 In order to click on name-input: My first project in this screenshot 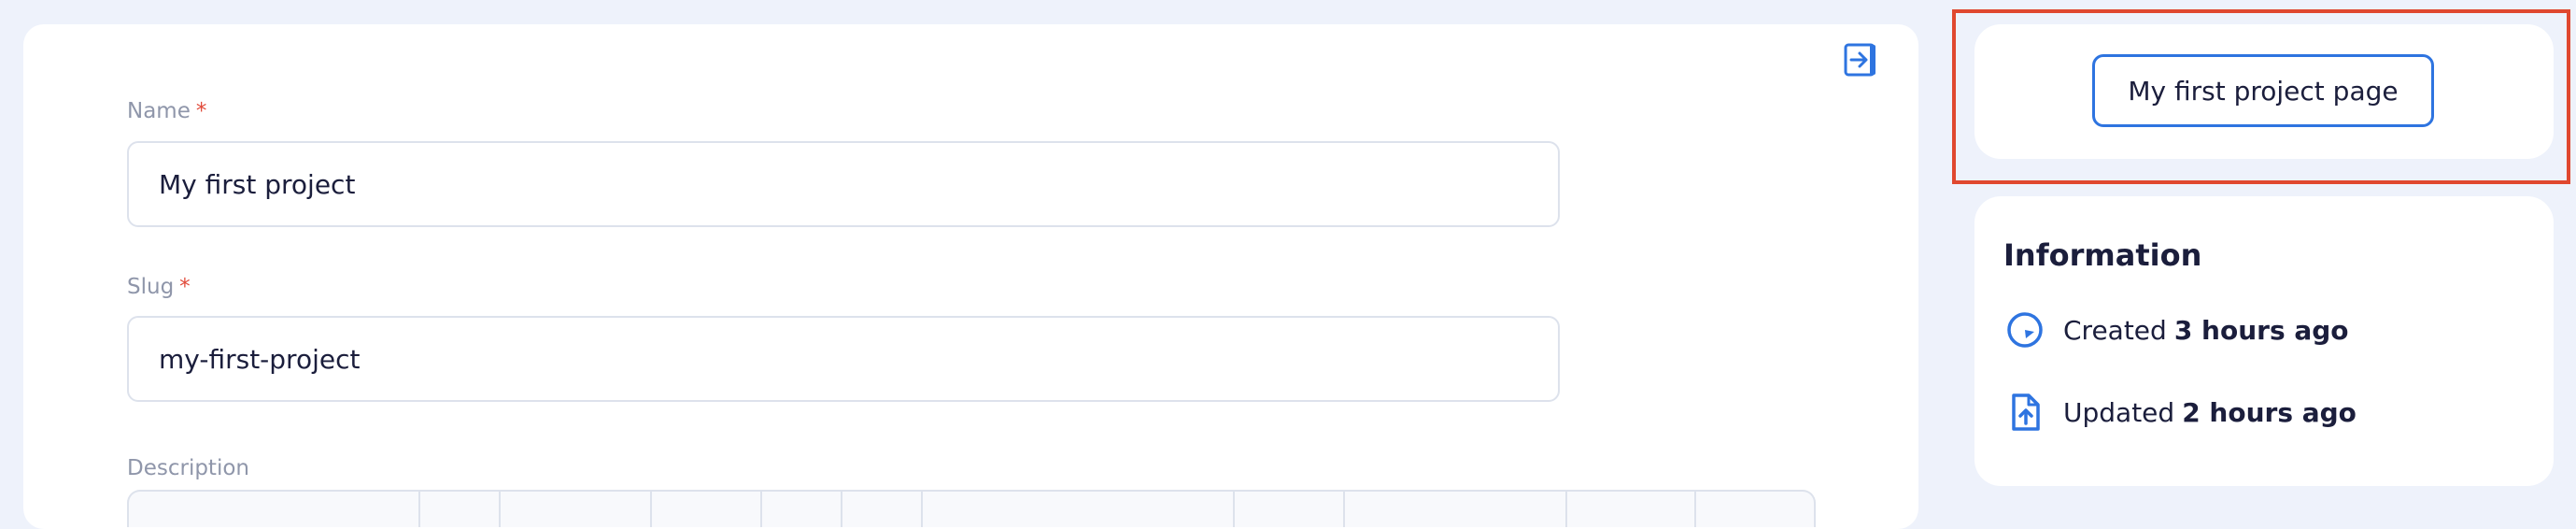, I will do `click(843, 184)`.